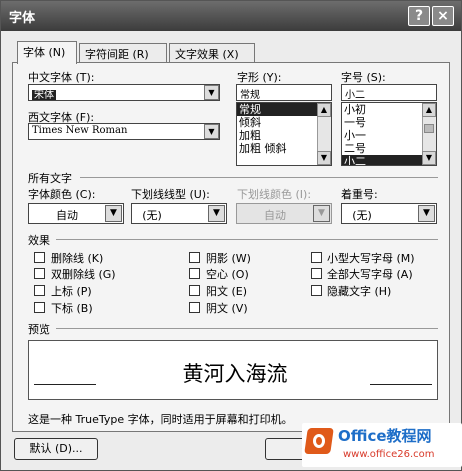 Image resolution: width=462 pixels, height=471 pixels. Describe the element at coordinates (62, 194) in the screenshot. I see `font-color-label: 字体颜色 (C):` at that location.